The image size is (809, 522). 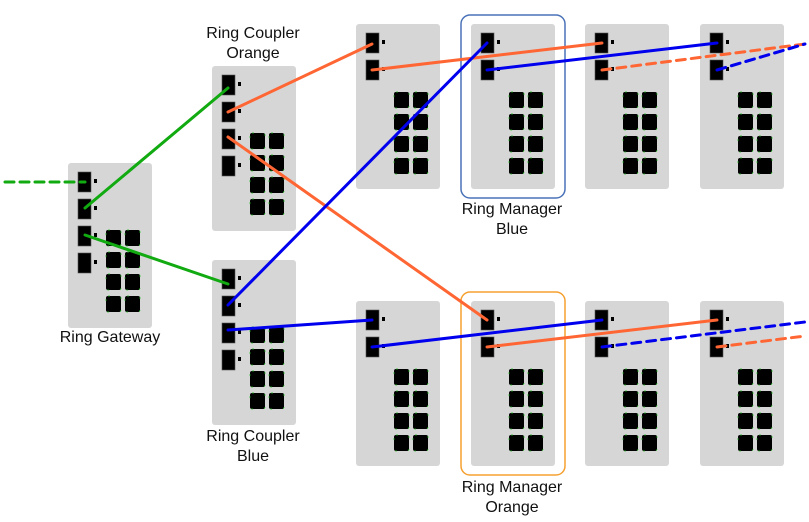 I want to click on label-ring-manager-blue: Ring Manager Blue, so click(x=512, y=219).